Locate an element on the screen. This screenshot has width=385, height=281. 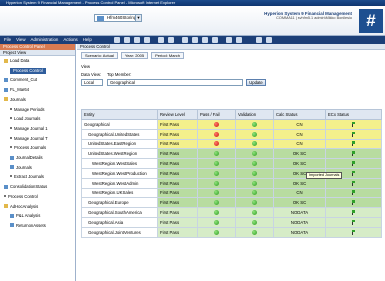
tree-item: Process Journals is located at coordinates (28, 148).